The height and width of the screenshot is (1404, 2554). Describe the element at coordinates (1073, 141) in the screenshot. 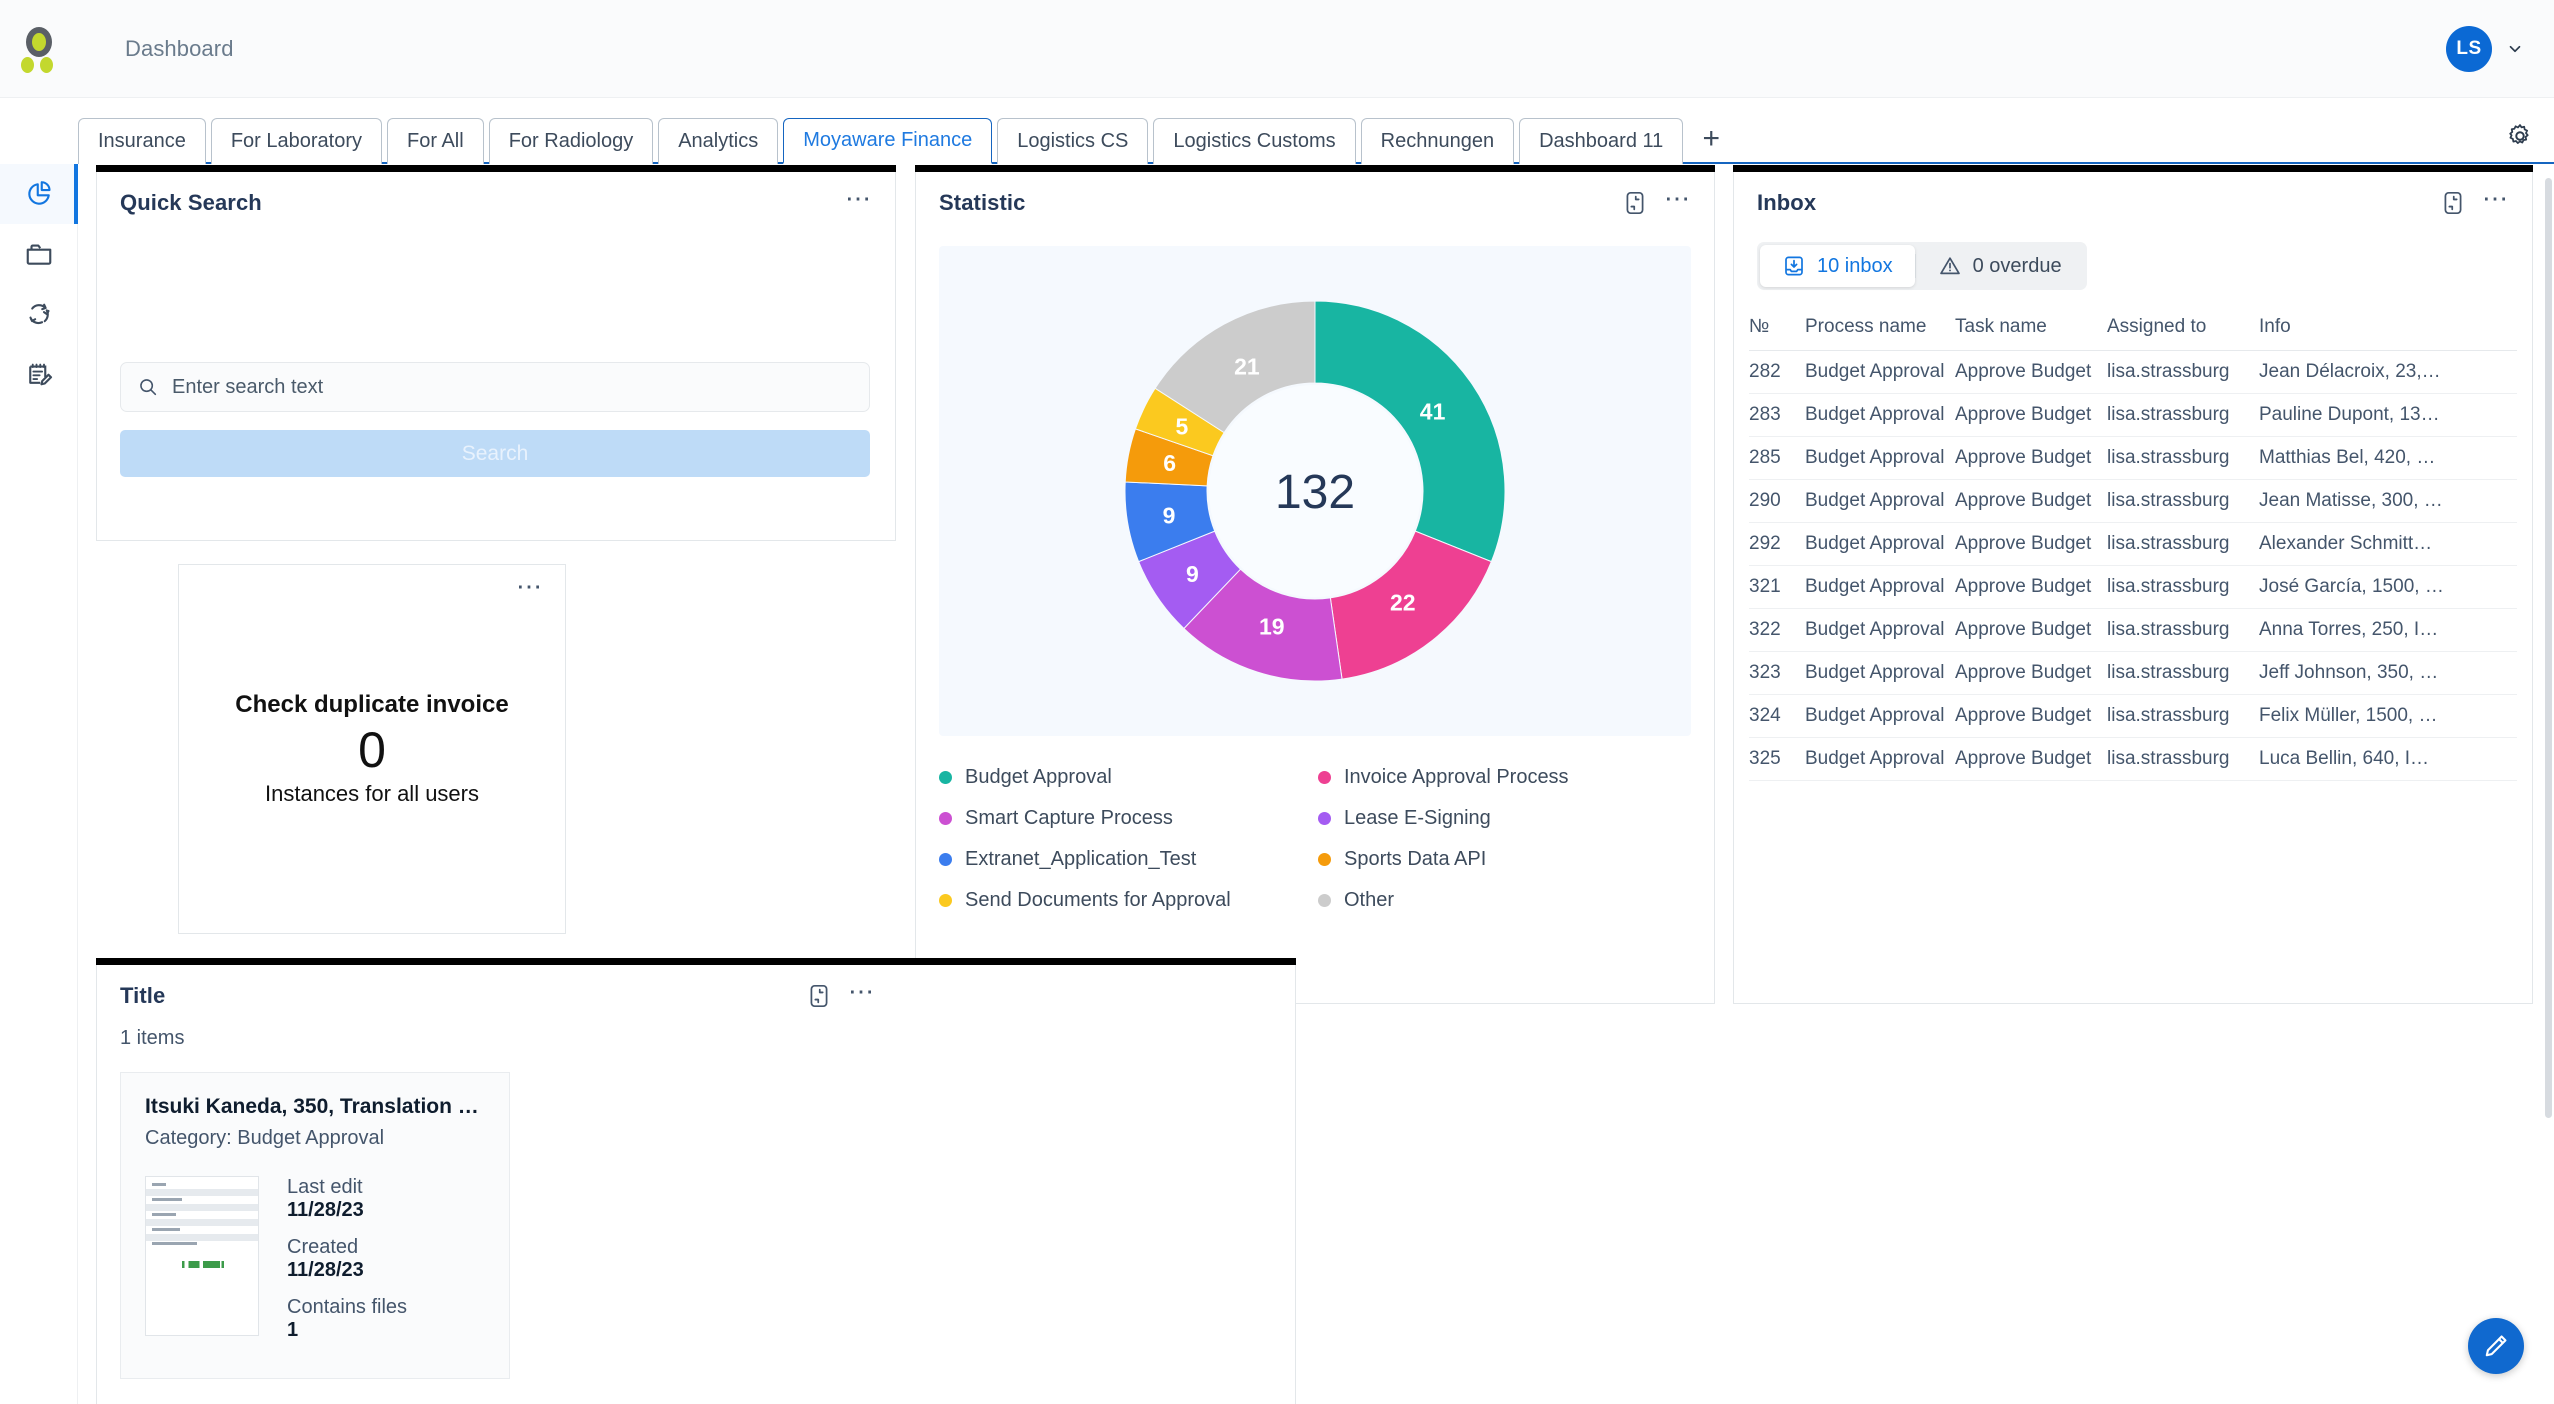

I see `tab-logistics-cs: Logistics CS` at that location.